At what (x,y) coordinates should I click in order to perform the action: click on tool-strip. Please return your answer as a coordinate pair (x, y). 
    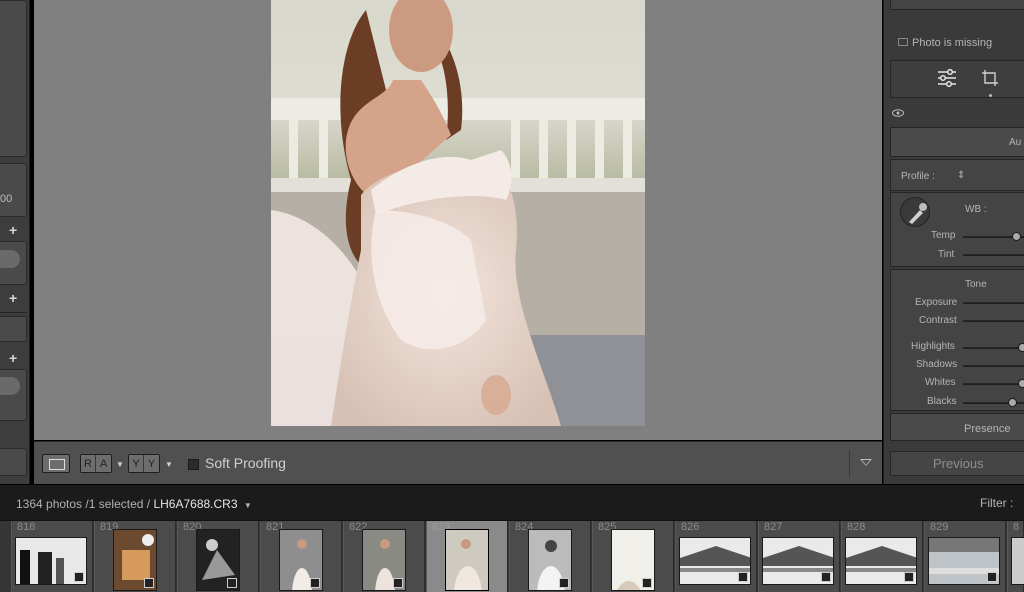
    Looking at the image, I should click on (957, 79).